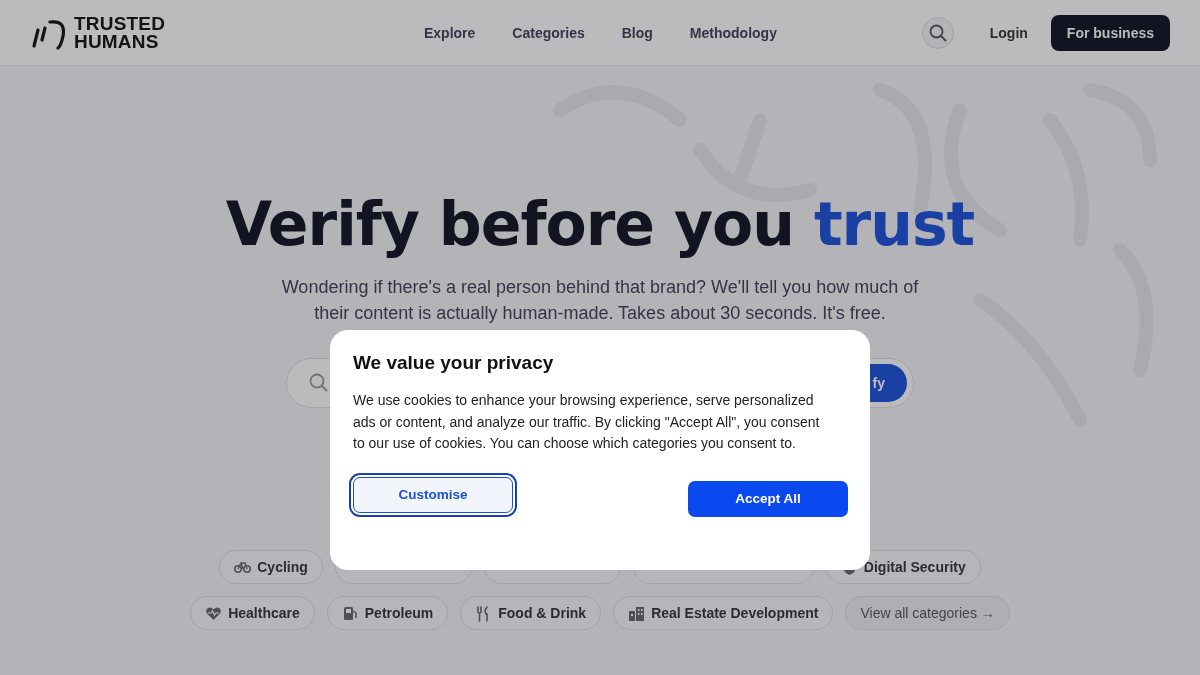 This screenshot has height=675, width=1200. I want to click on category-chip: Cycling, so click(271, 567).